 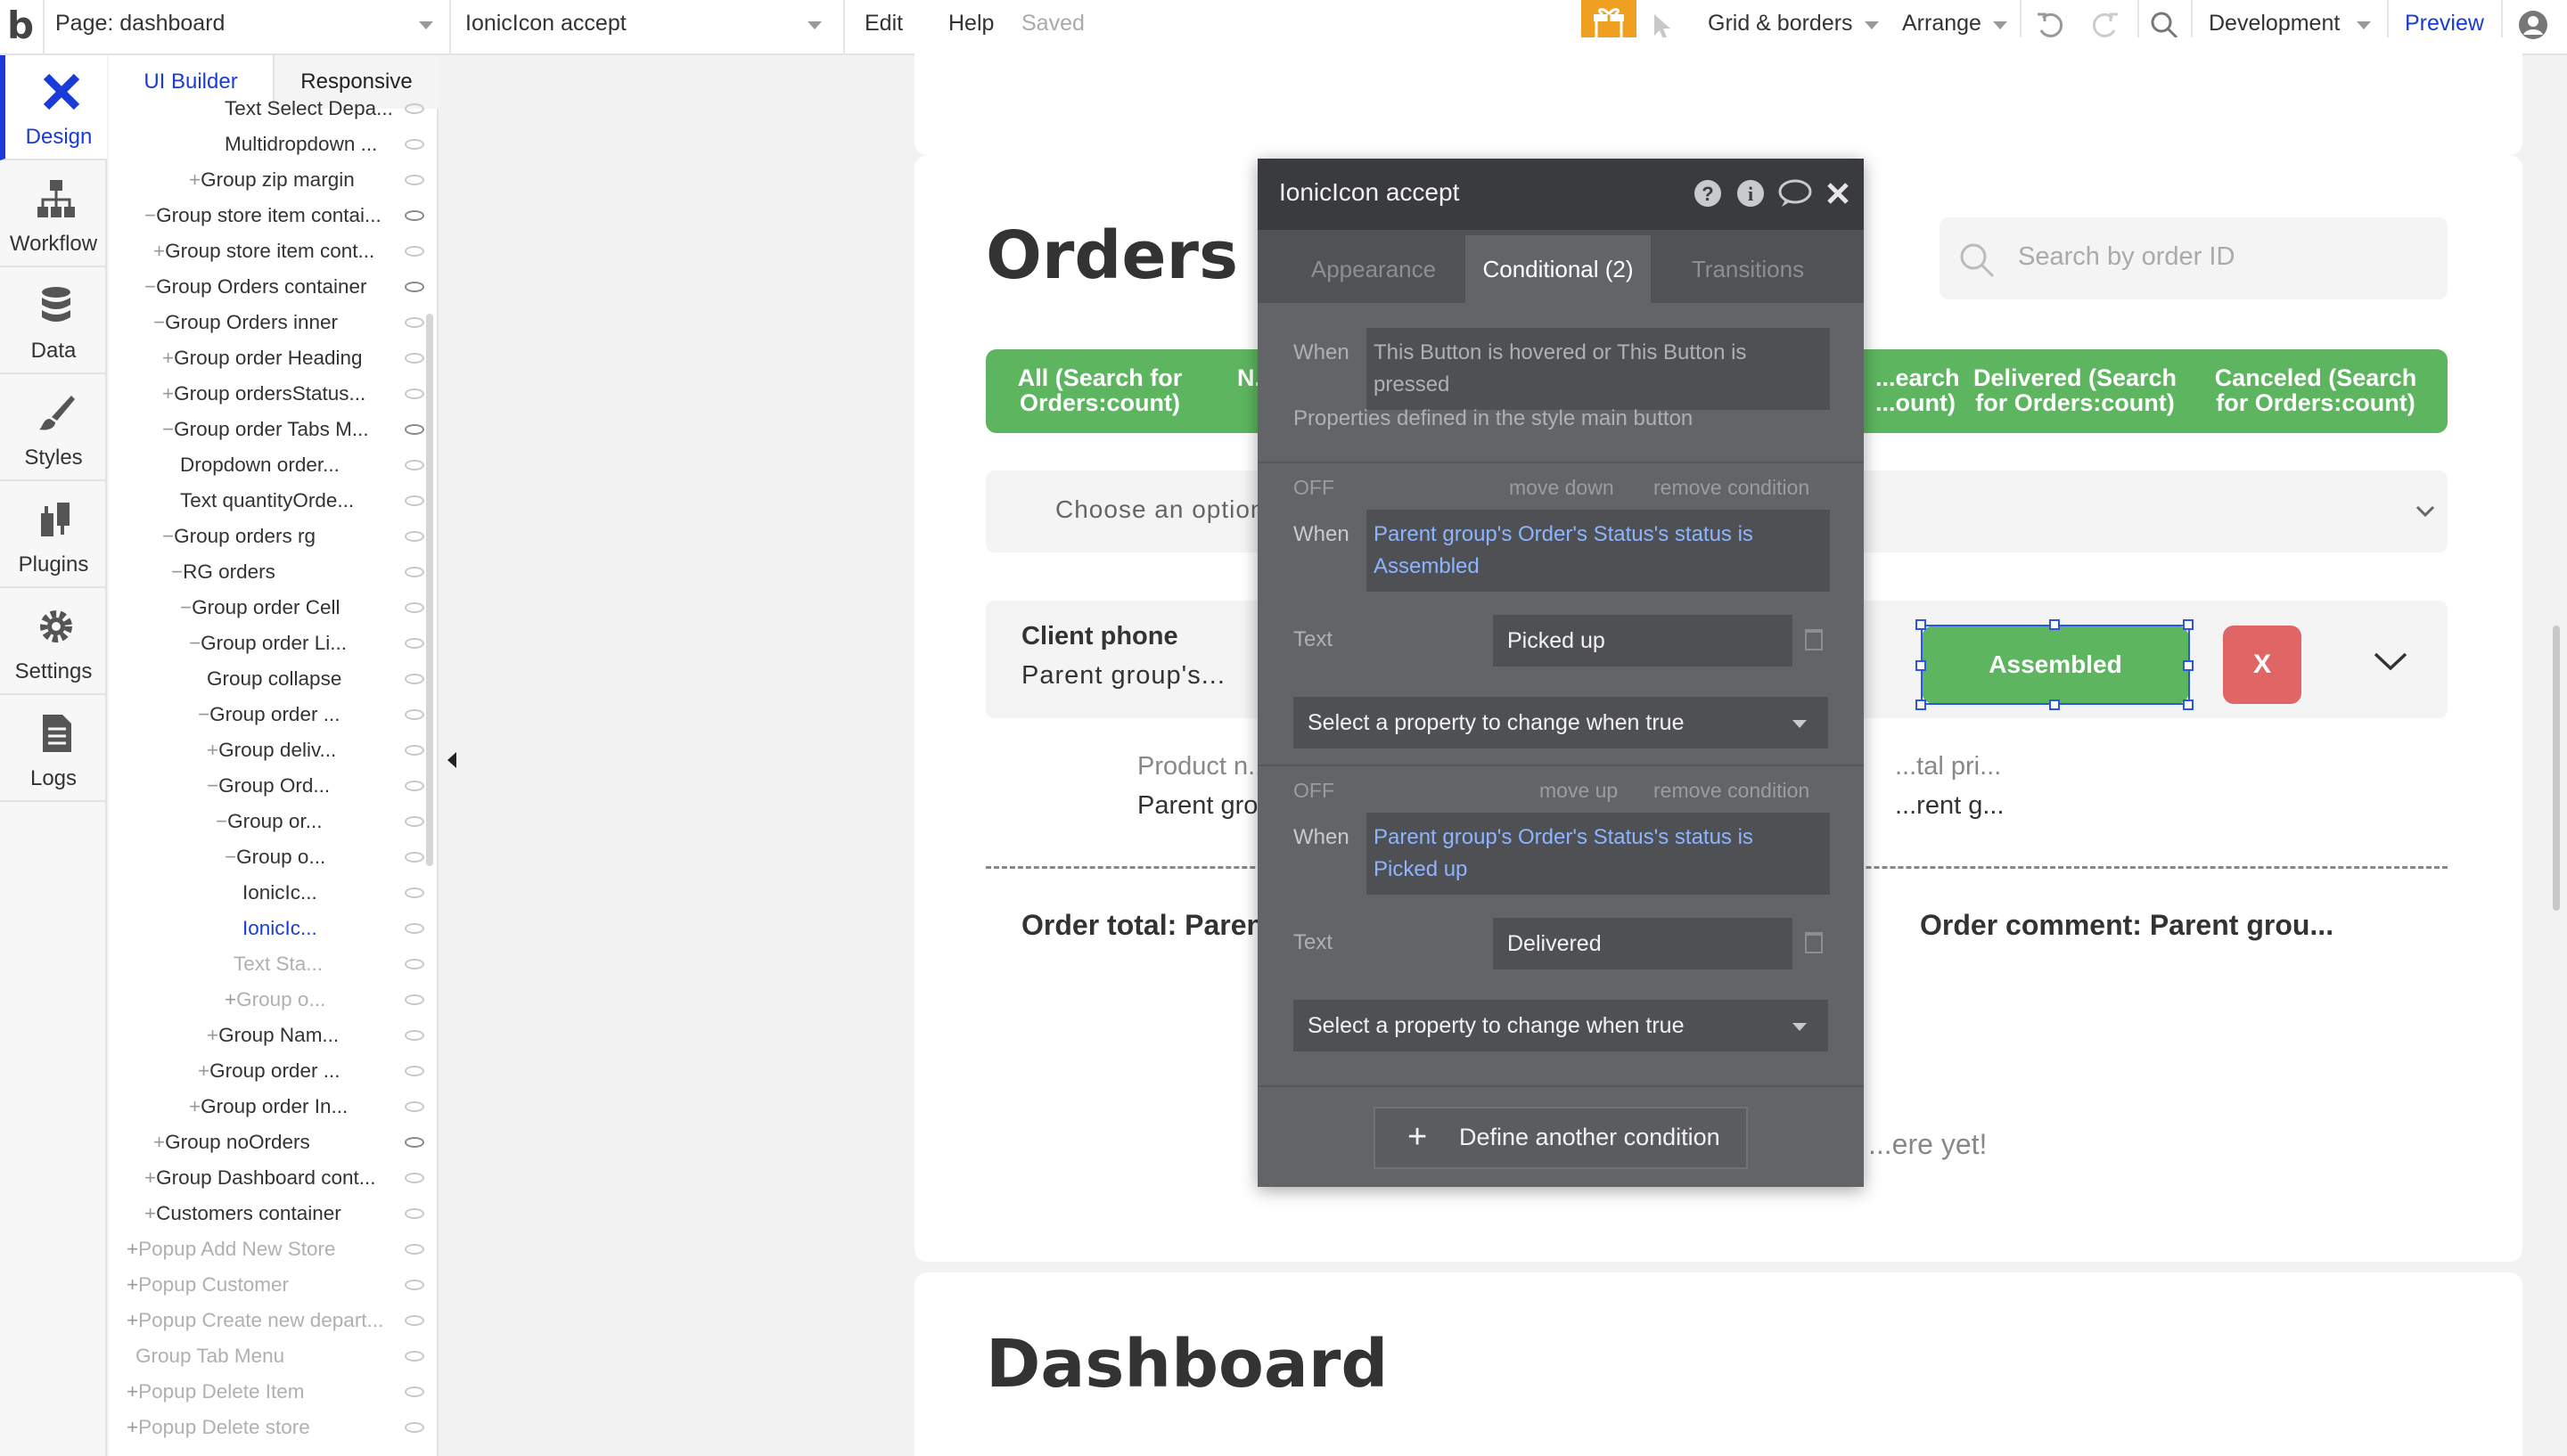 I want to click on tree-item: −Group order Cell, so click(x=260, y=608).